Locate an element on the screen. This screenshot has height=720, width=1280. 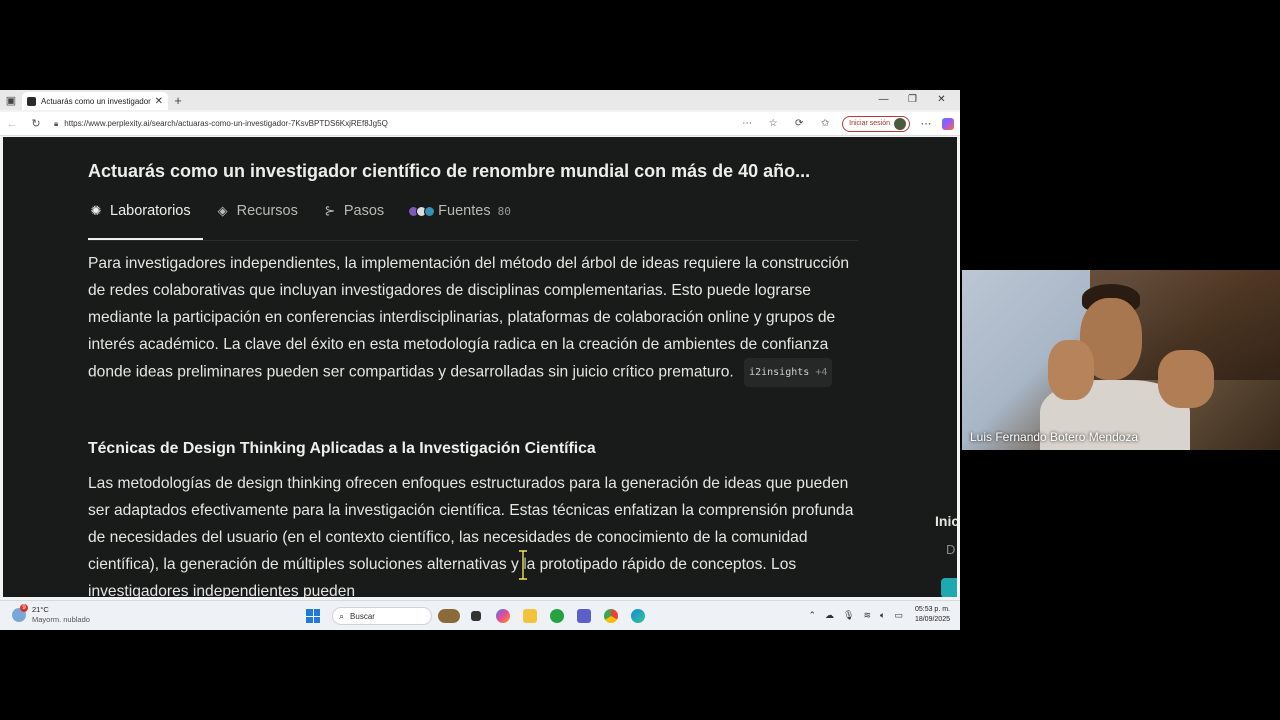
sources-count: 80 is located at coordinates (504, 211).